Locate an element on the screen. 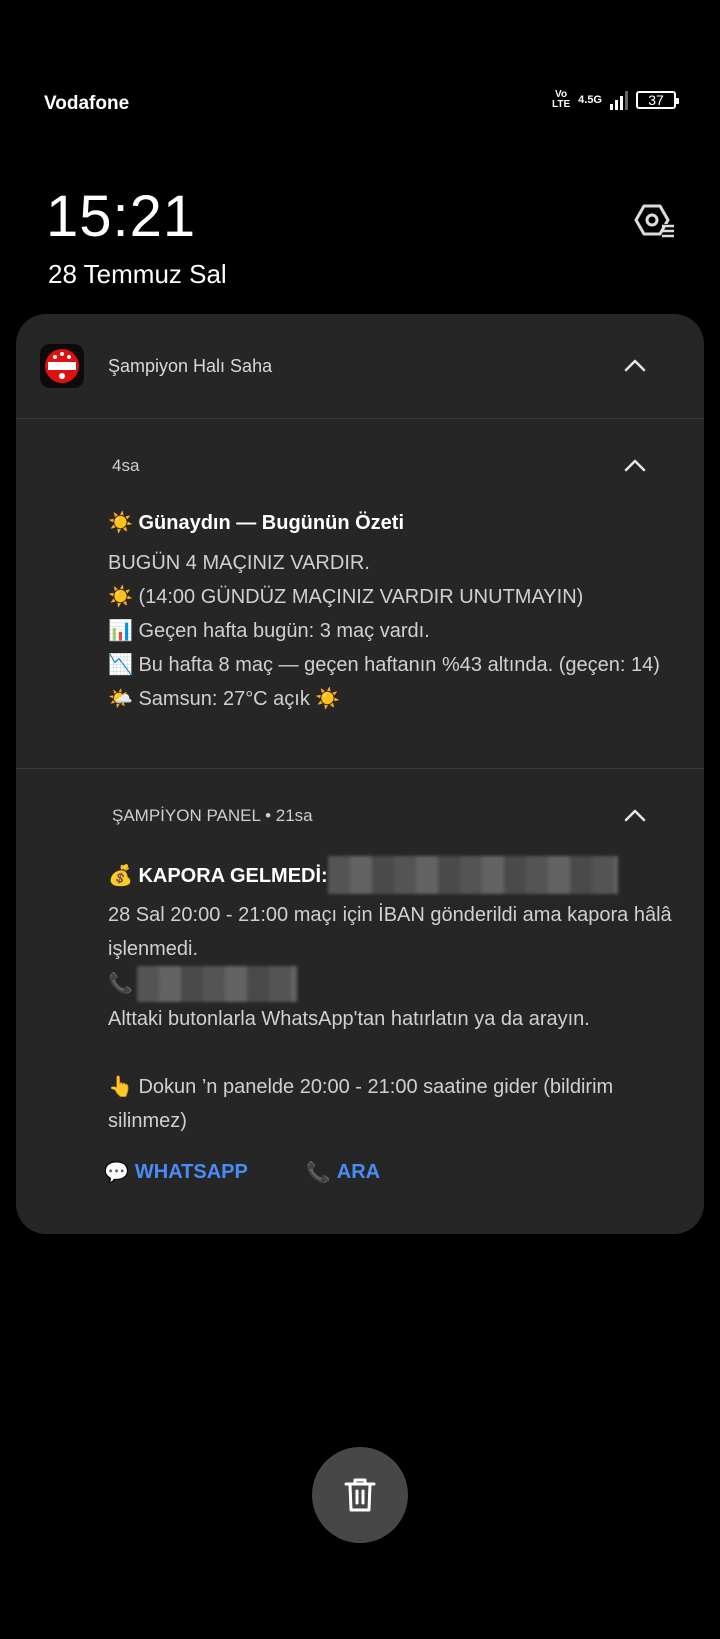 Image resolution: width=720 pixels, height=1639 pixels. notification-title: ☀️ Günaydın — Bugünün Özeti is located at coordinates (256, 523).